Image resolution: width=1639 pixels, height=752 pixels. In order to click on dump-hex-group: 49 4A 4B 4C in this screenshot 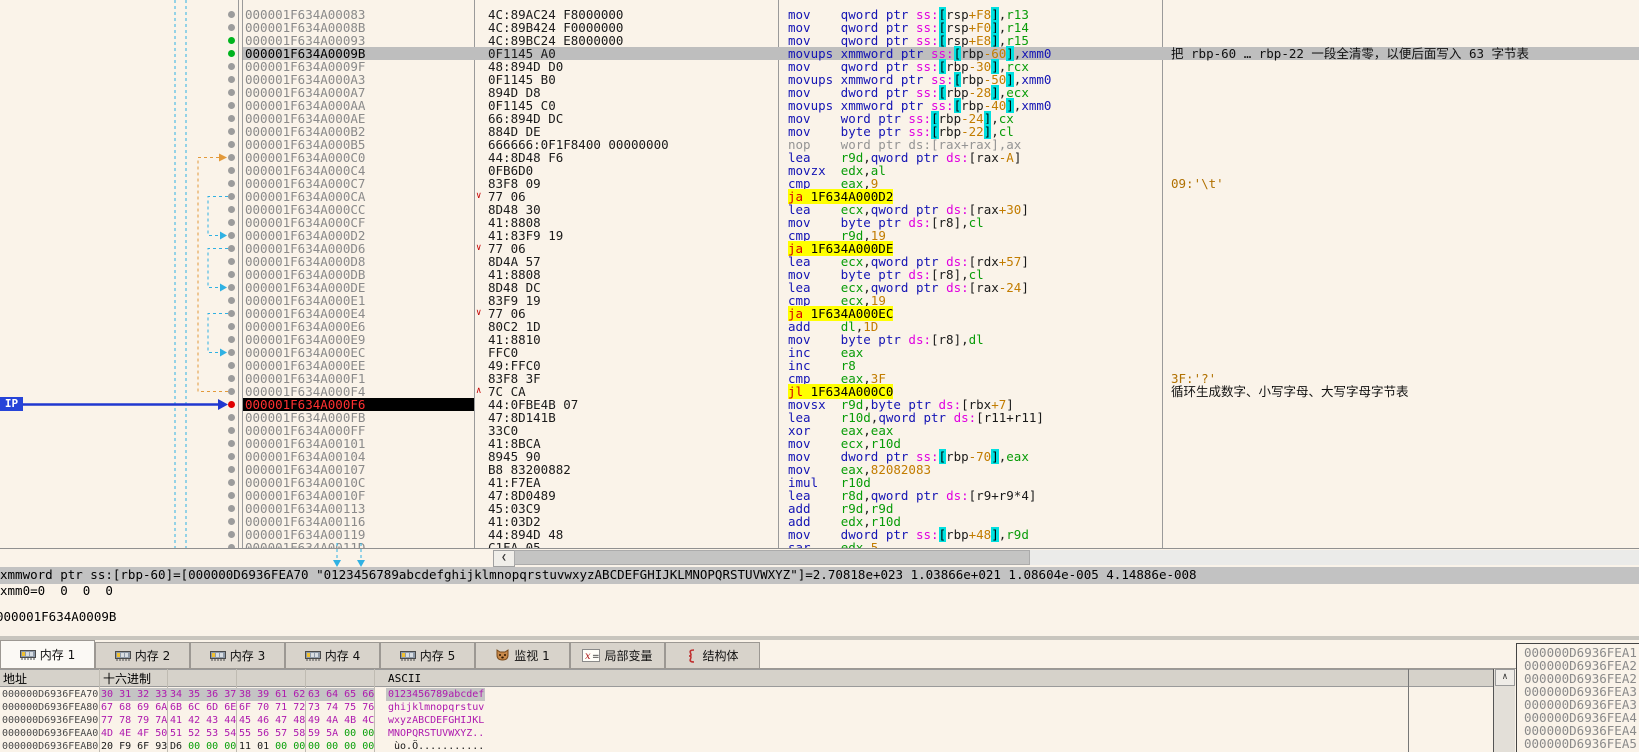, I will do `click(341, 720)`.